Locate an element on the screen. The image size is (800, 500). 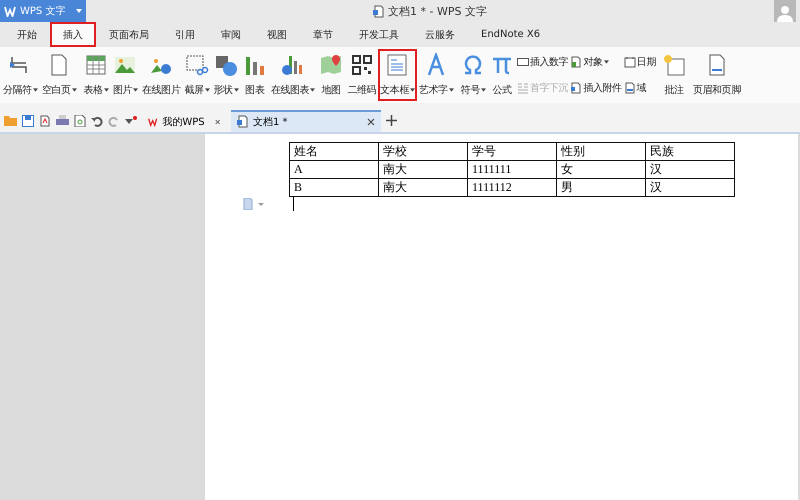
undo-icon is located at coordinates (97, 120).